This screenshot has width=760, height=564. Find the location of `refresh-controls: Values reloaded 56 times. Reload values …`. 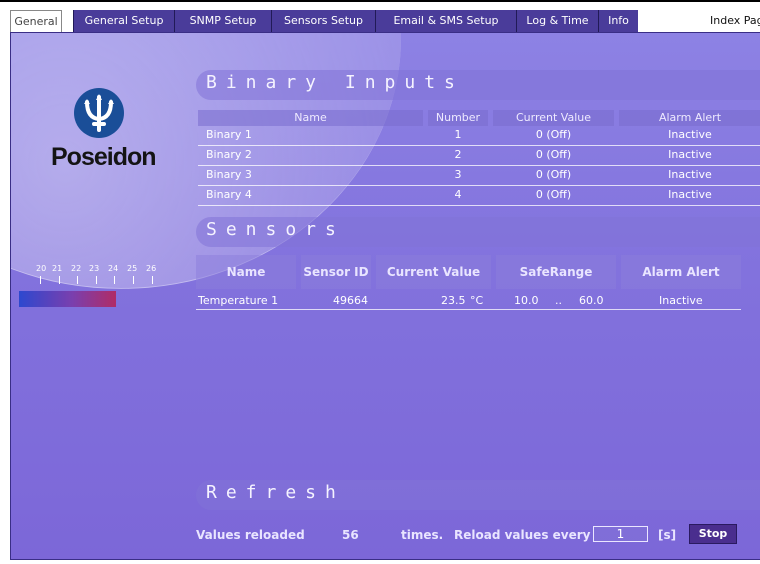

refresh-controls: Values reloaded 56 times. Reload values … is located at coordinates (478, 535).